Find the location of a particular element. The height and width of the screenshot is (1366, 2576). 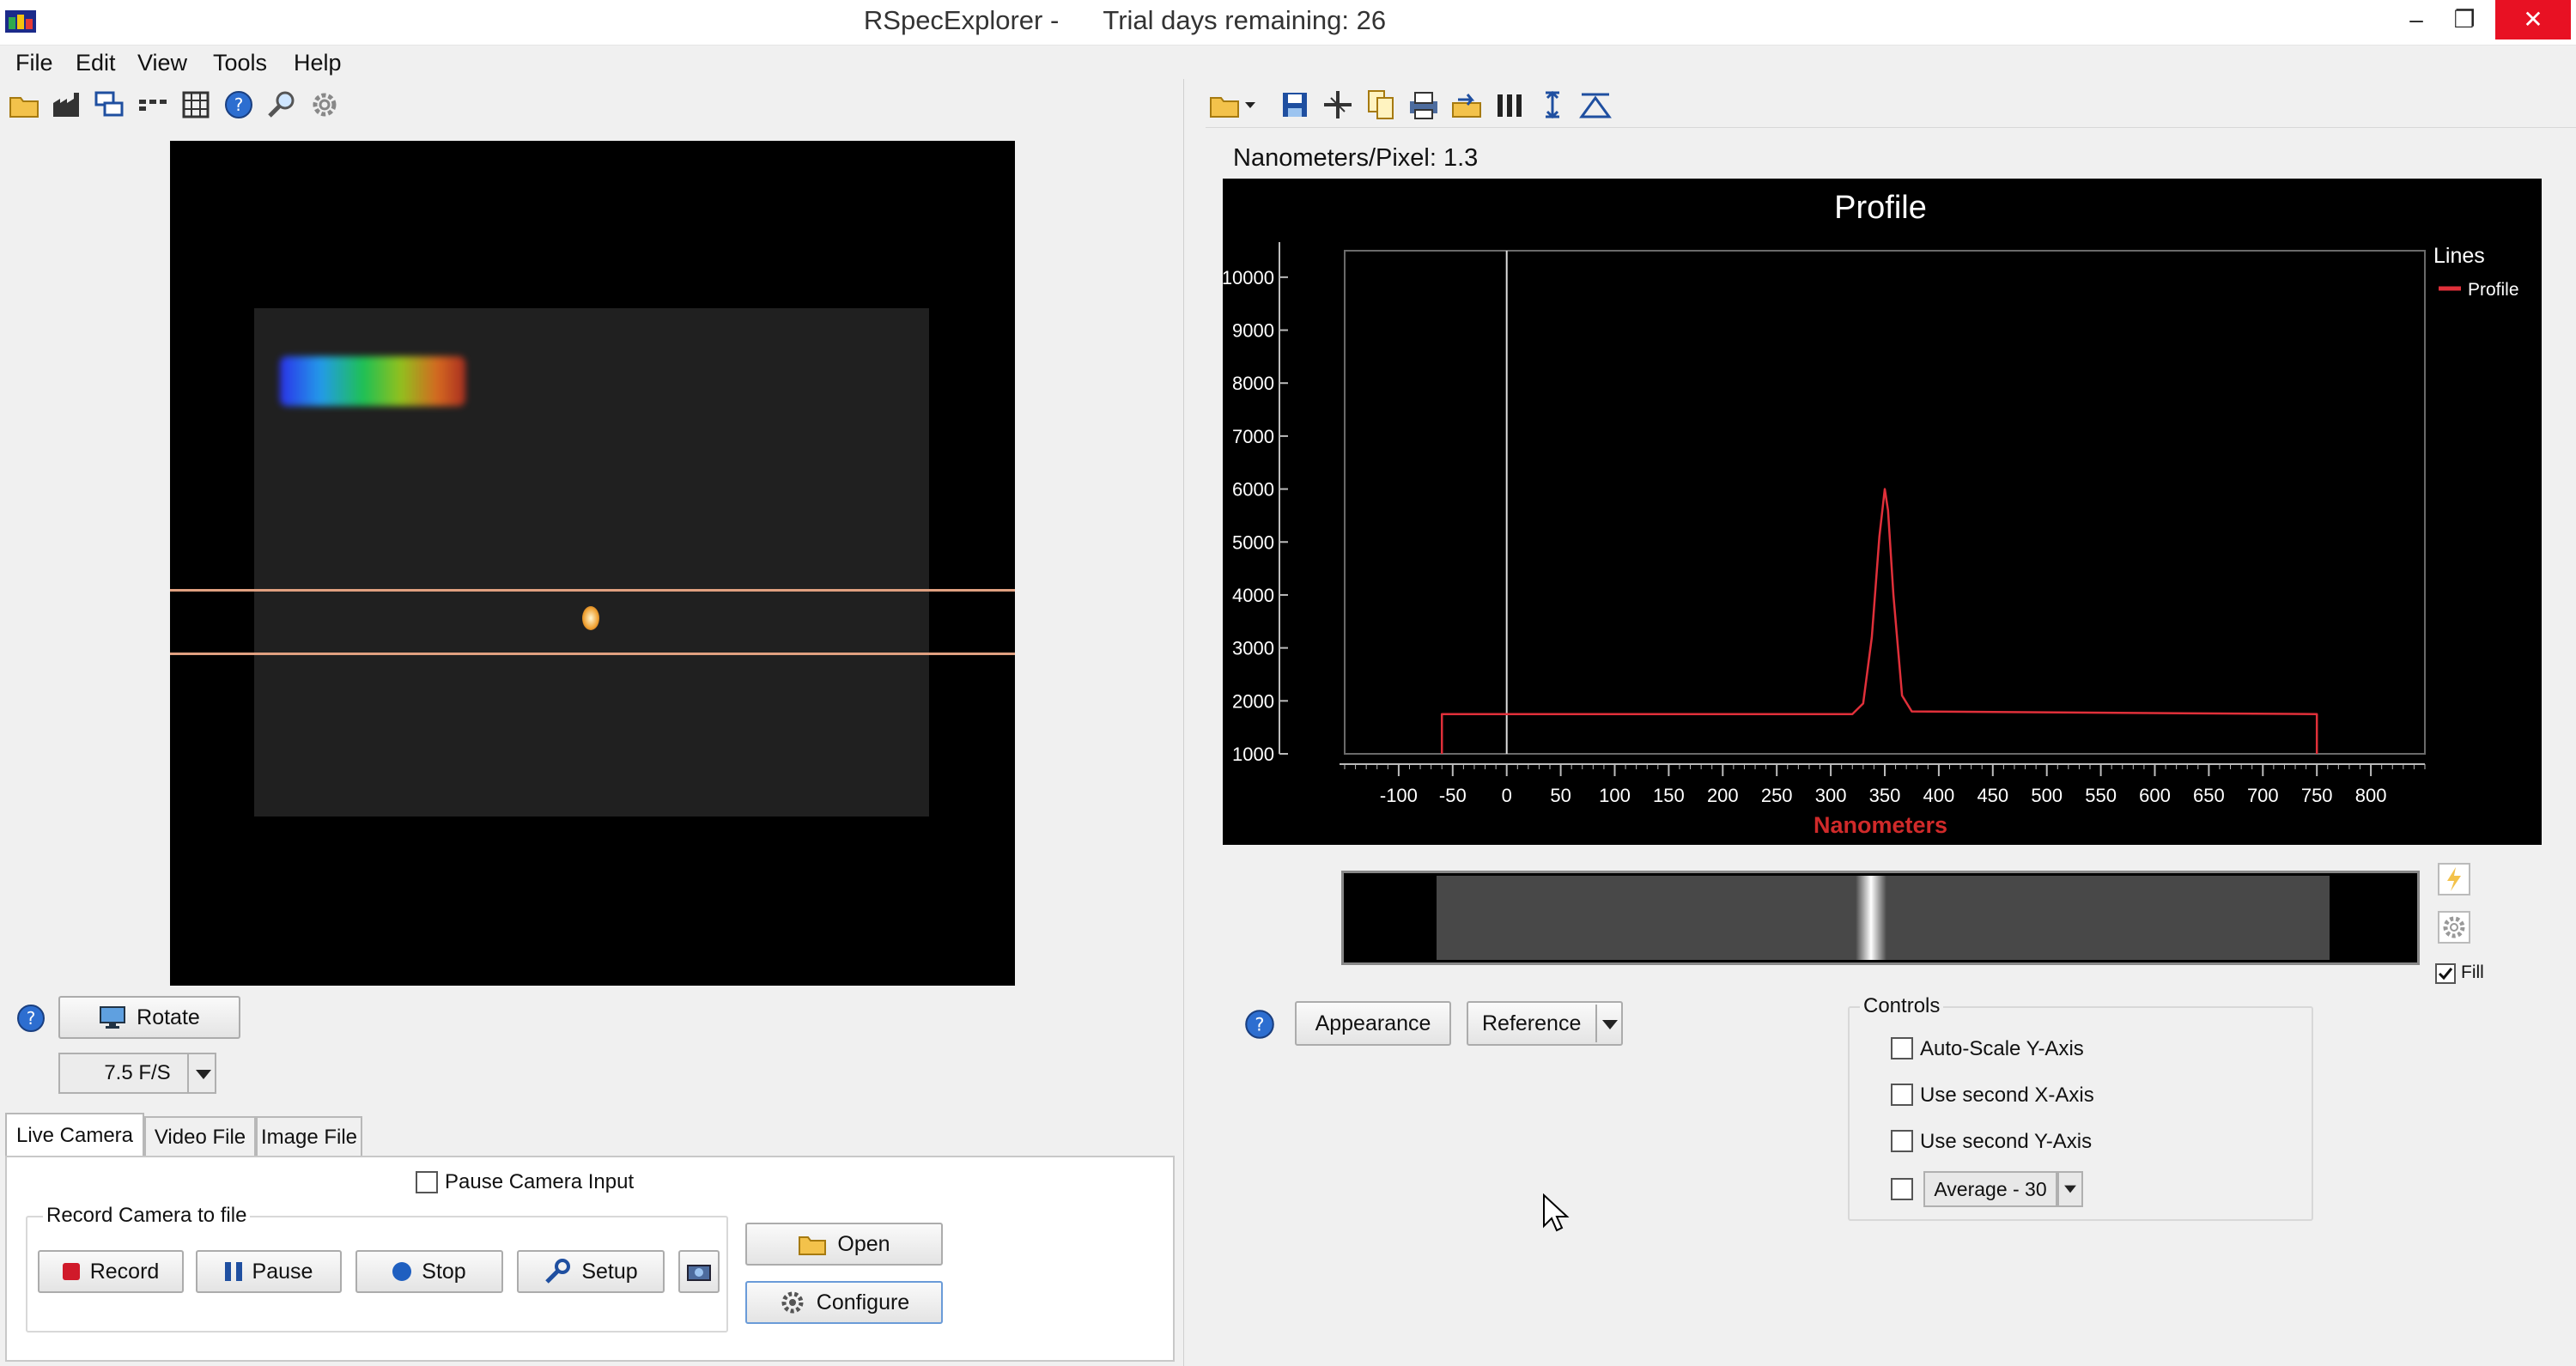

auto-scale-y-label: Auto-Scale Y-Axis is located at coordinates (2002, 1048).